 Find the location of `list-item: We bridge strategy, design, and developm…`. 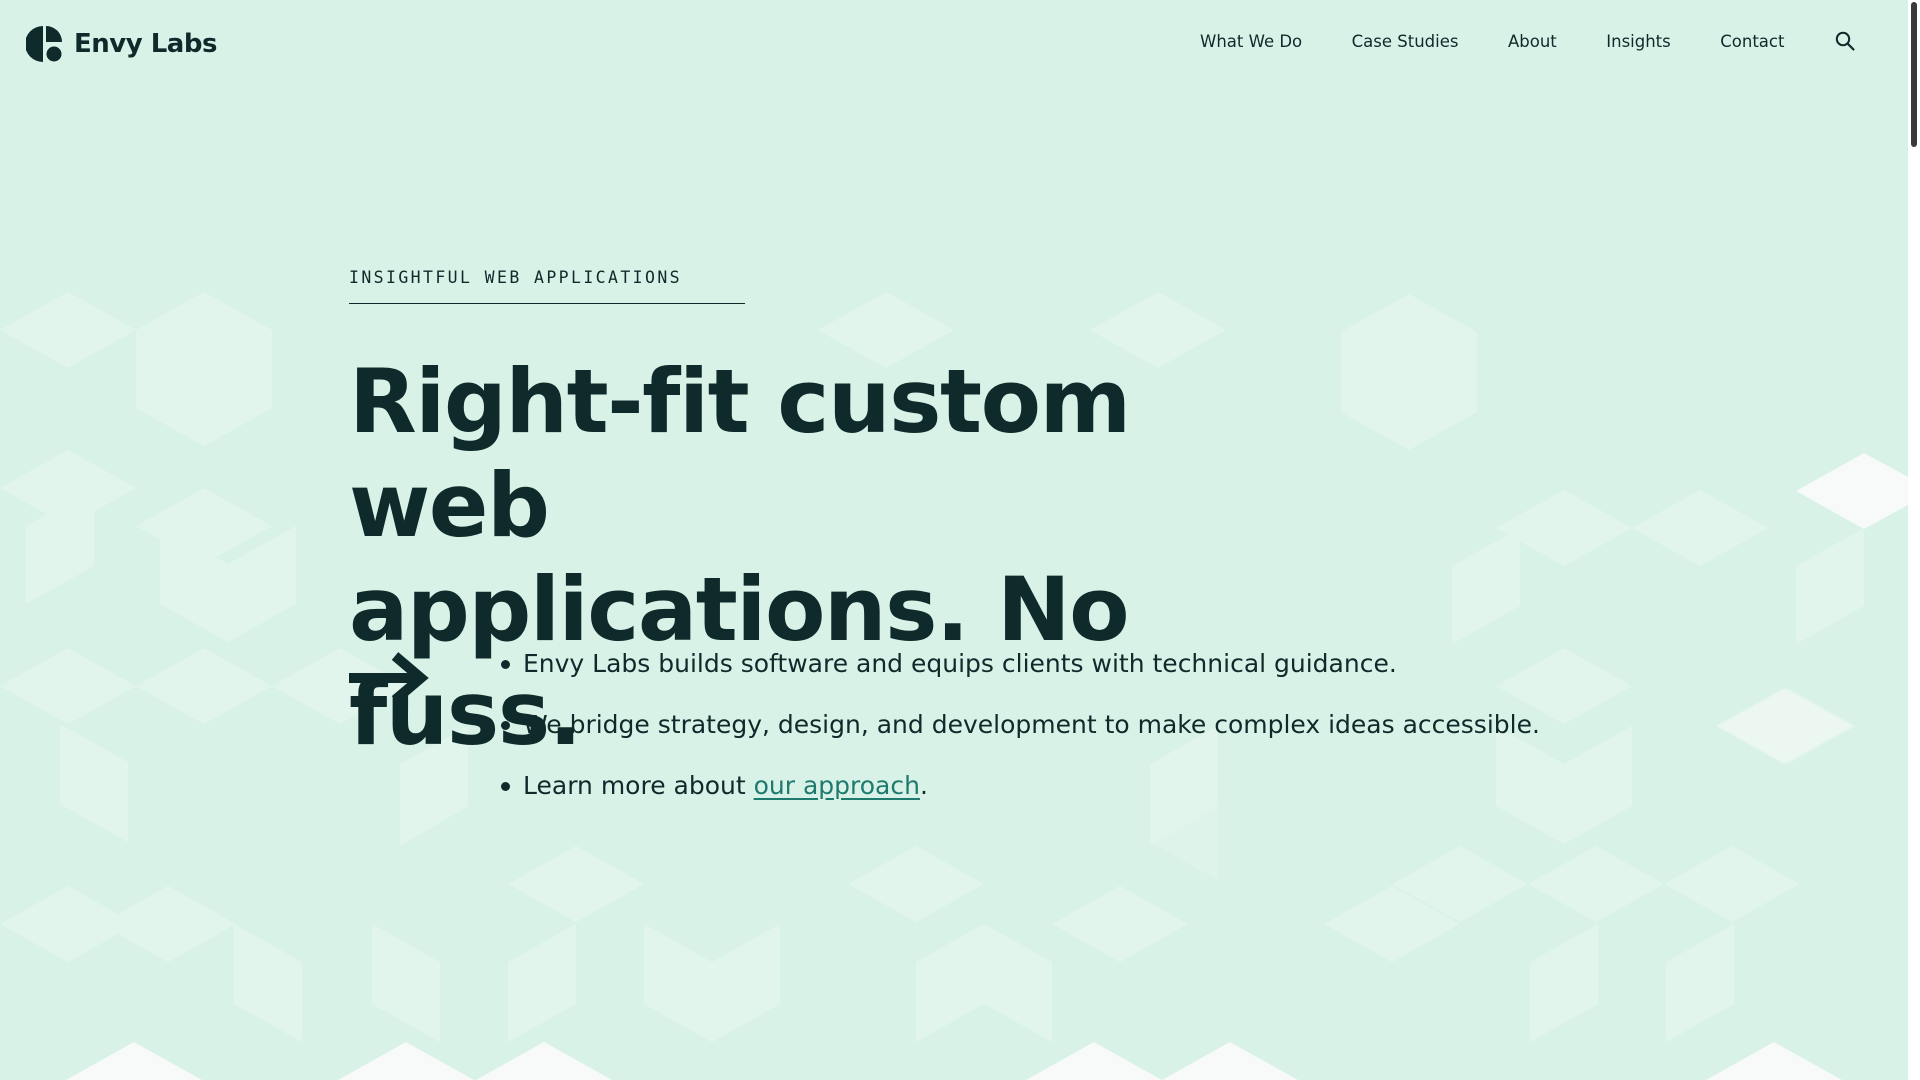

list-item: We bridge strategy, design, and developm… is located at coordinates (1051, 725).